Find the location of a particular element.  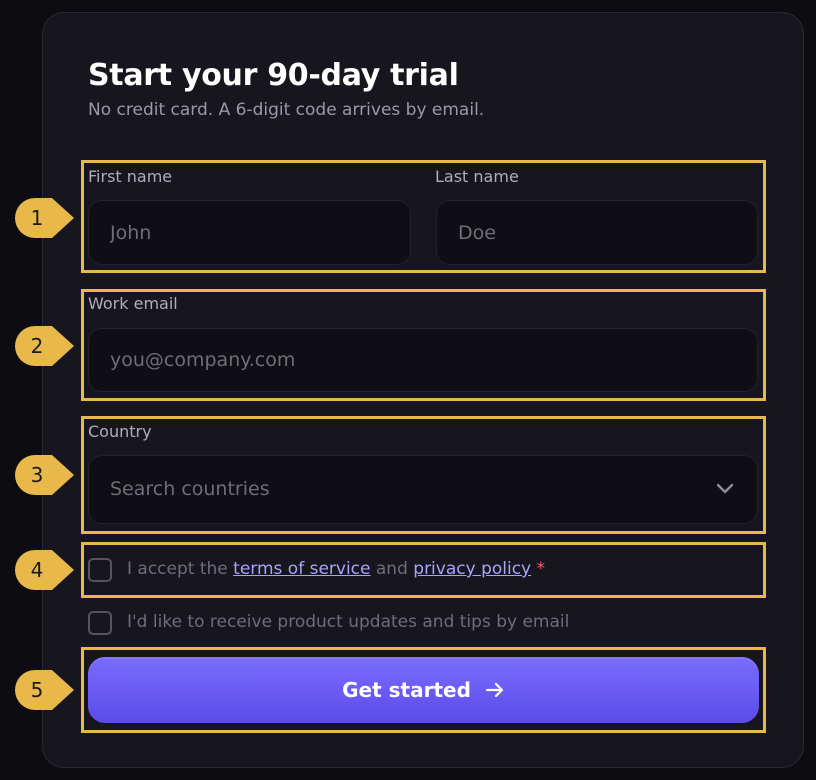

marker-5: 5 is located at coordinates (45, 690).